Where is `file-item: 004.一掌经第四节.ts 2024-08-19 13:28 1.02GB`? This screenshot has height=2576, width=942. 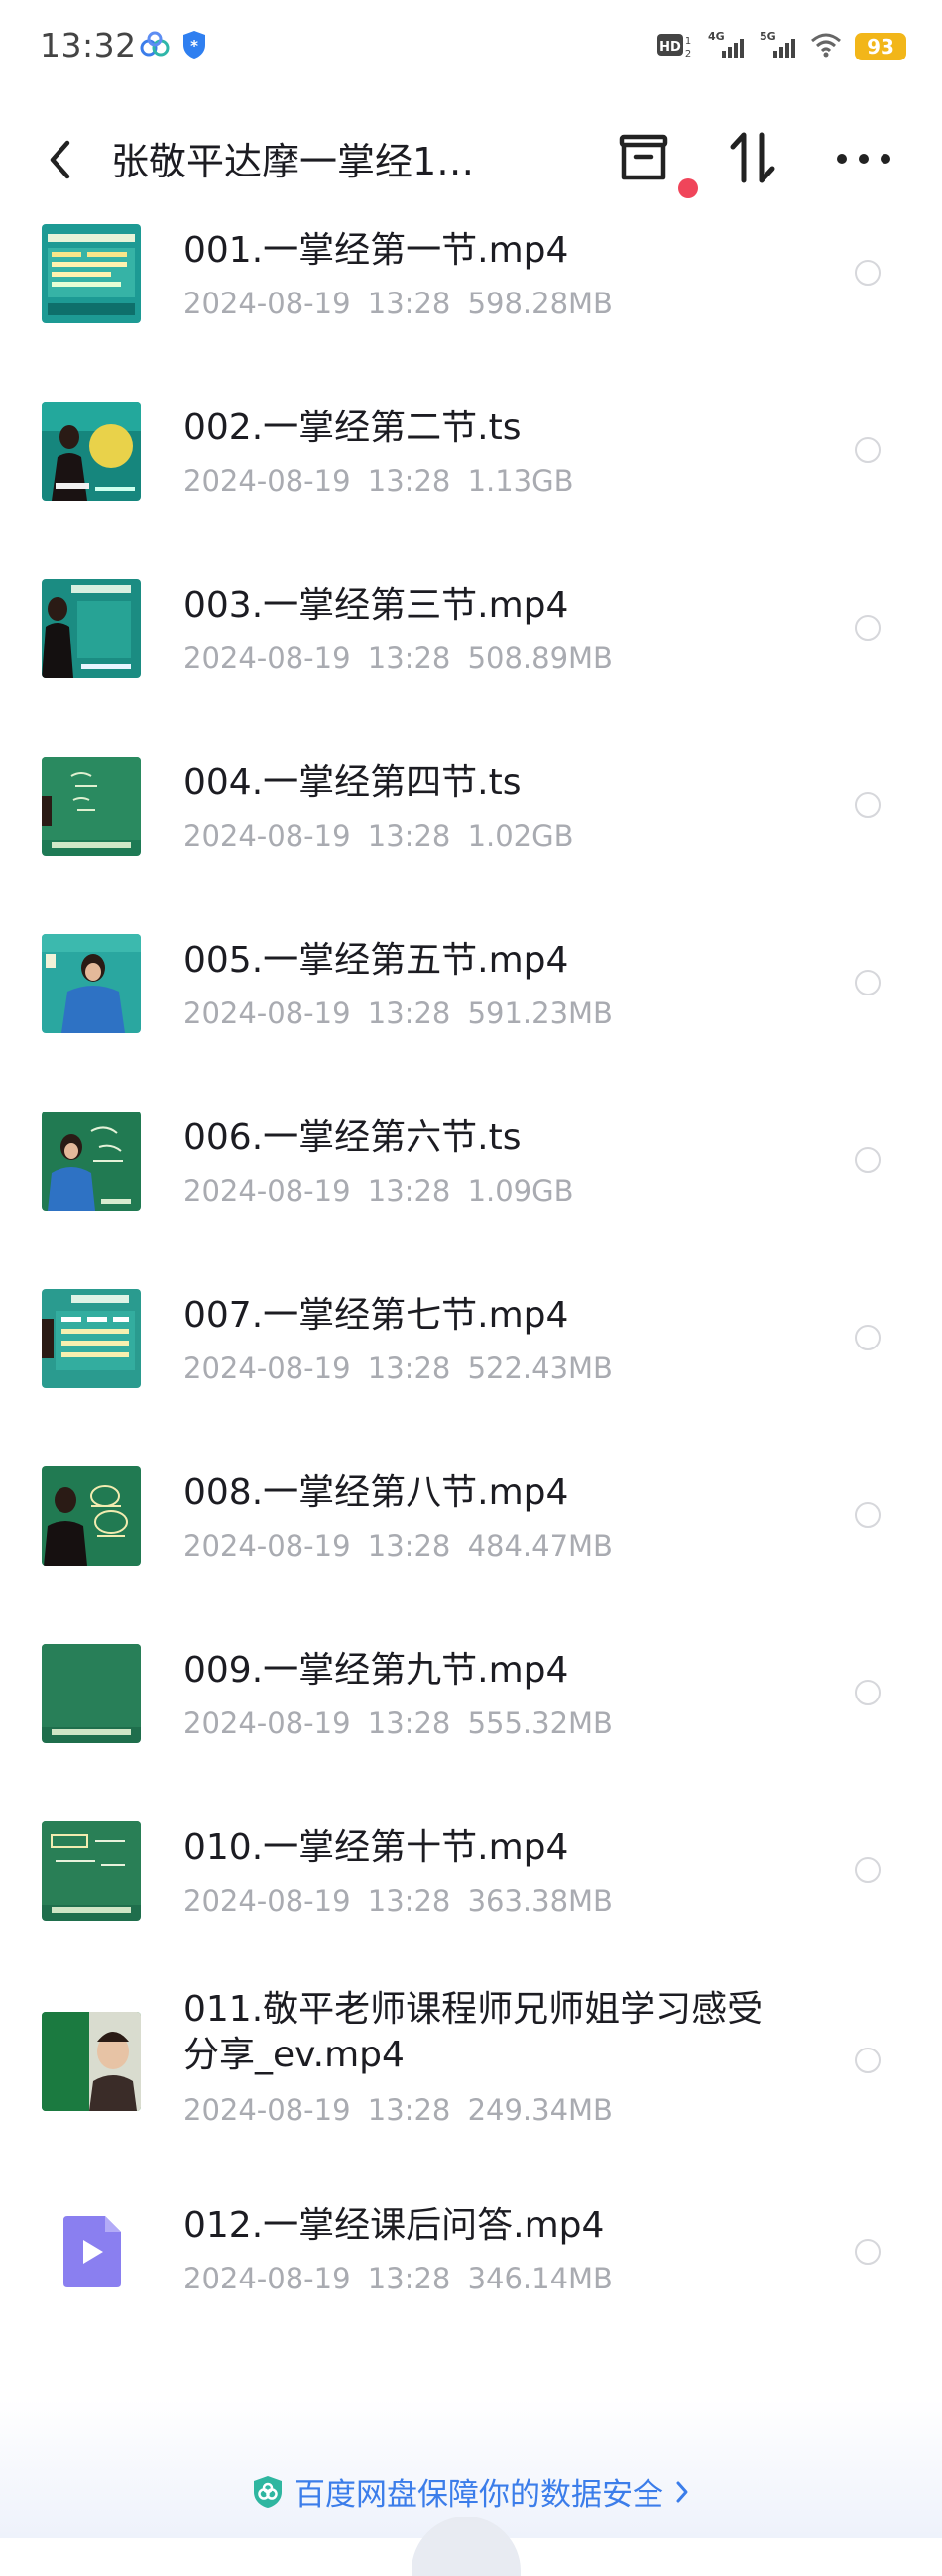
file-item: 004.一掌经第四节.ts 2024-08-19 13:28 1.02GB is located at coordinates (471, 826).